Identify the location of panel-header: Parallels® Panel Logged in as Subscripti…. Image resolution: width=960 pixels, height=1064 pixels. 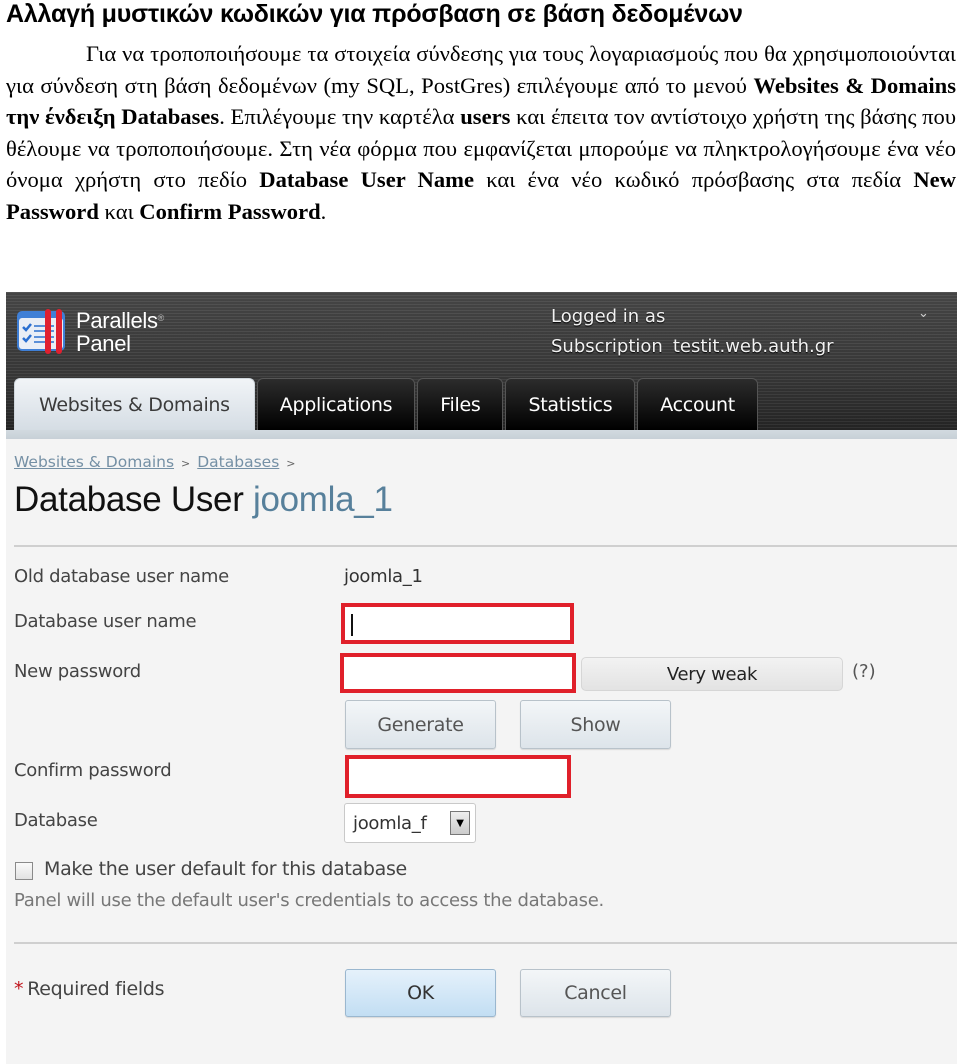
(481, 361).